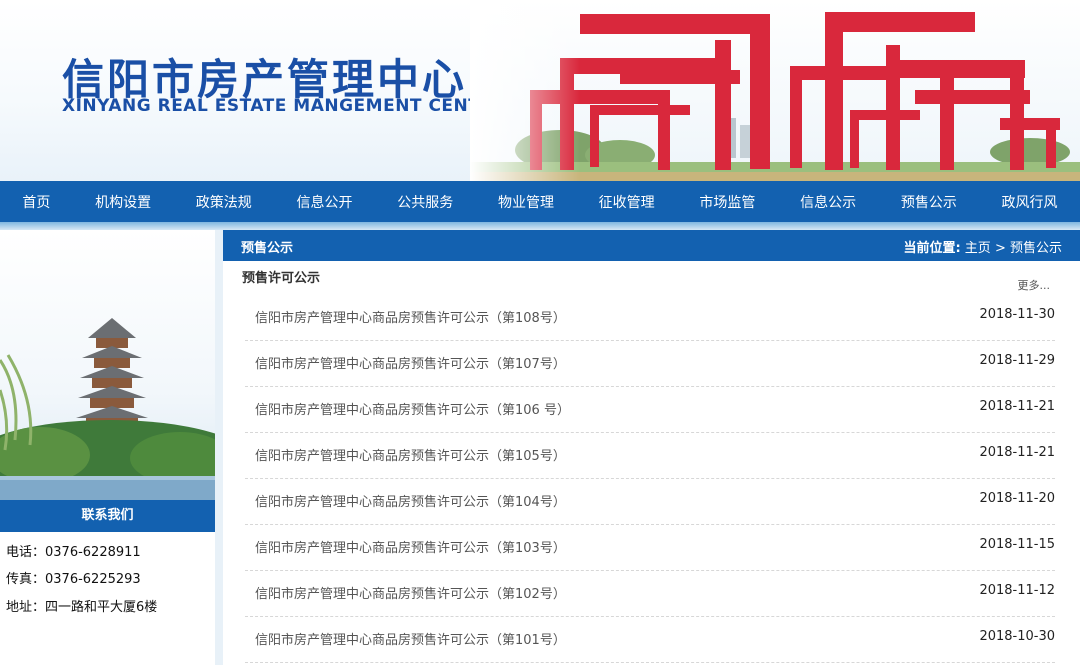  I want to click on list-item-title: 信阳市房产管理中心商品房预售许可公示（第105号）, so click(410, 454).